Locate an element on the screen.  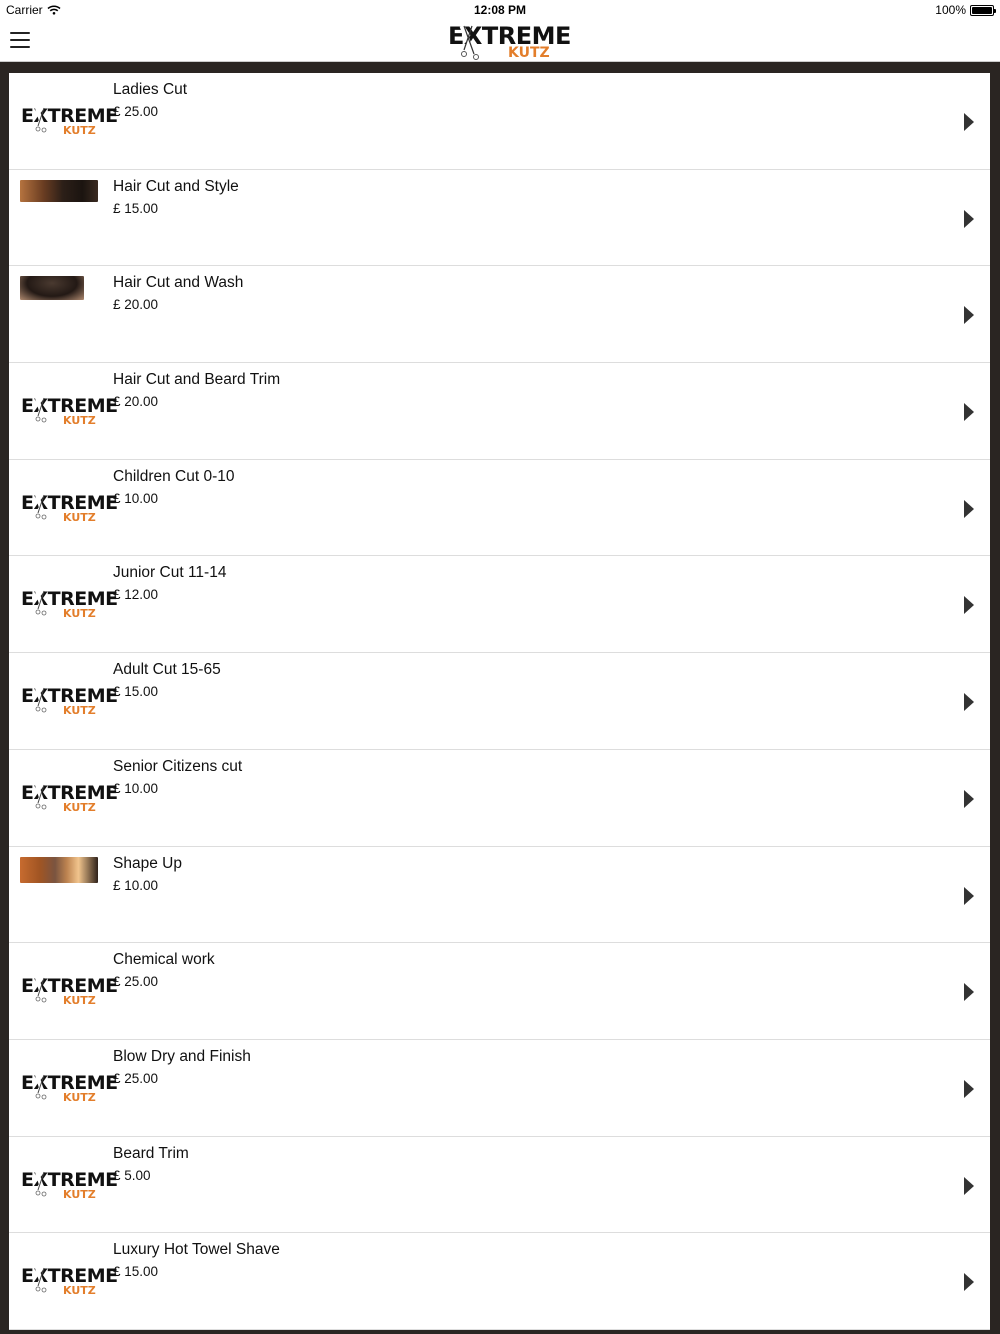
service-title: Senior Citizens cut is located at coordinates (178, 766).